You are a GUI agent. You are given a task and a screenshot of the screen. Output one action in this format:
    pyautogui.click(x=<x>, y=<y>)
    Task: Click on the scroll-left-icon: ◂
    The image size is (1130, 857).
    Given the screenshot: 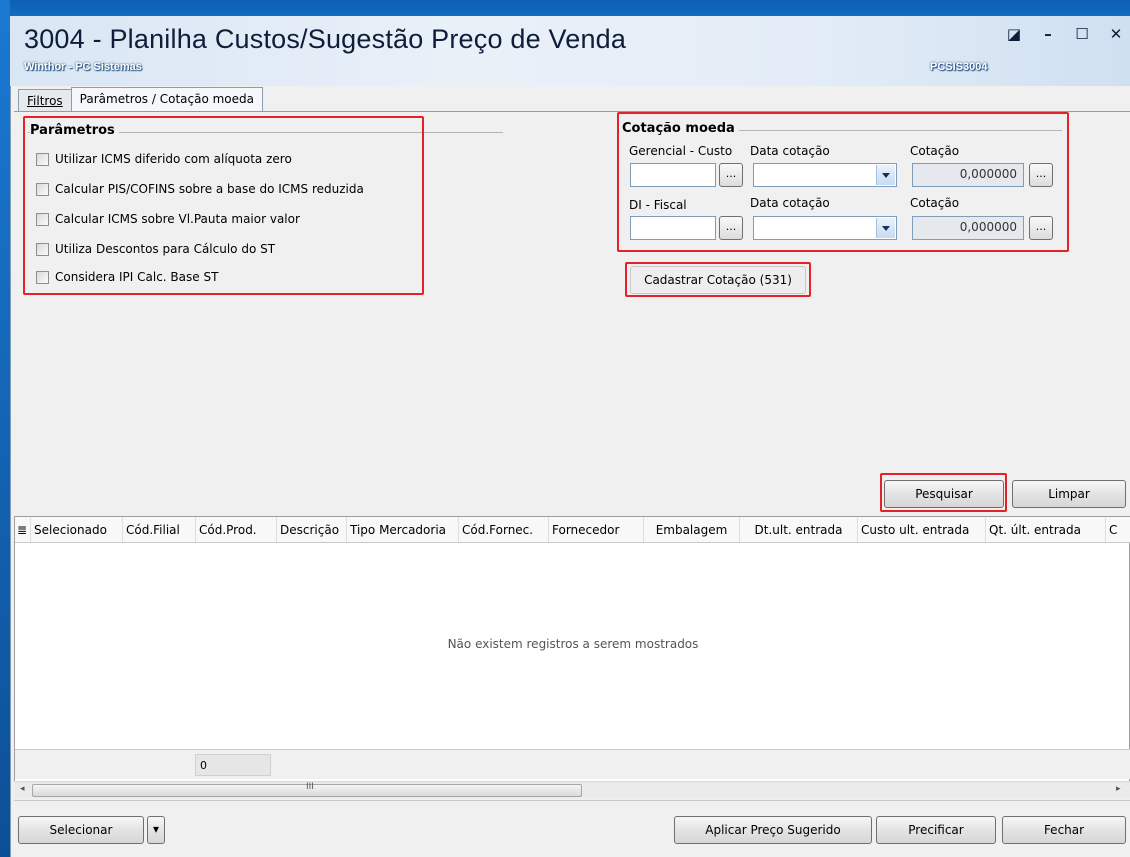 What is the action you would take?
    pyautogui.click(x=22, y=789)
    